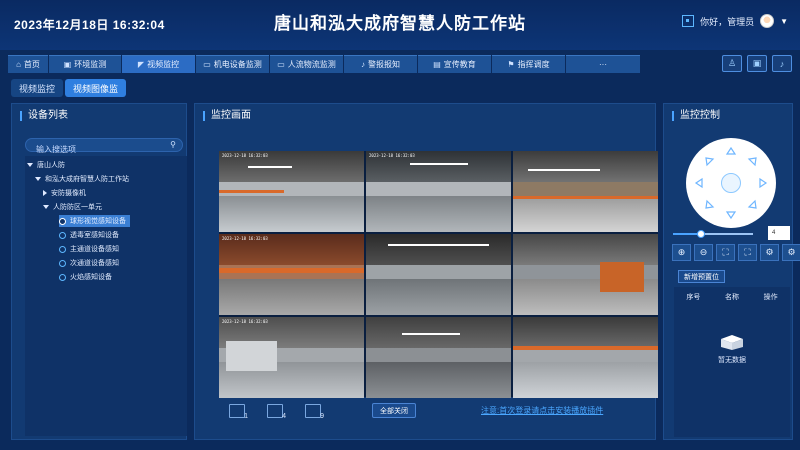  I want to click on tree-node-device: 次通道设备感知, so click(89, 263).